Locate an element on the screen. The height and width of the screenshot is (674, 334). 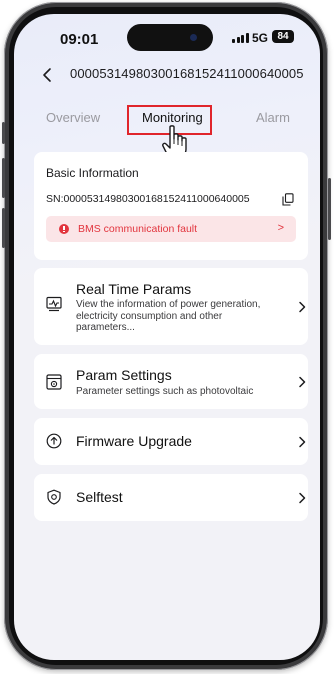
serial-number: SN:00005314980300168152411000640005 is located at coordinates (148, 199).